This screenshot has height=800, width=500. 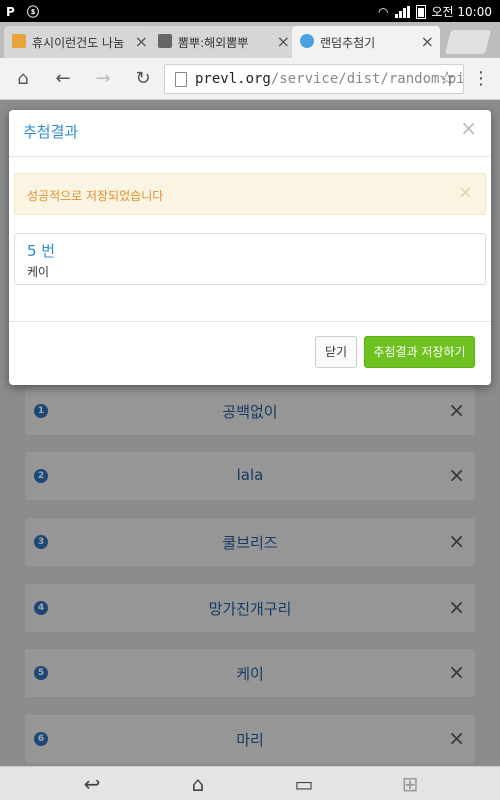 What do you see at coordinates (103, 79) in the screenshot?
I see `forward-icon: →` at bounding box center [103, 79].